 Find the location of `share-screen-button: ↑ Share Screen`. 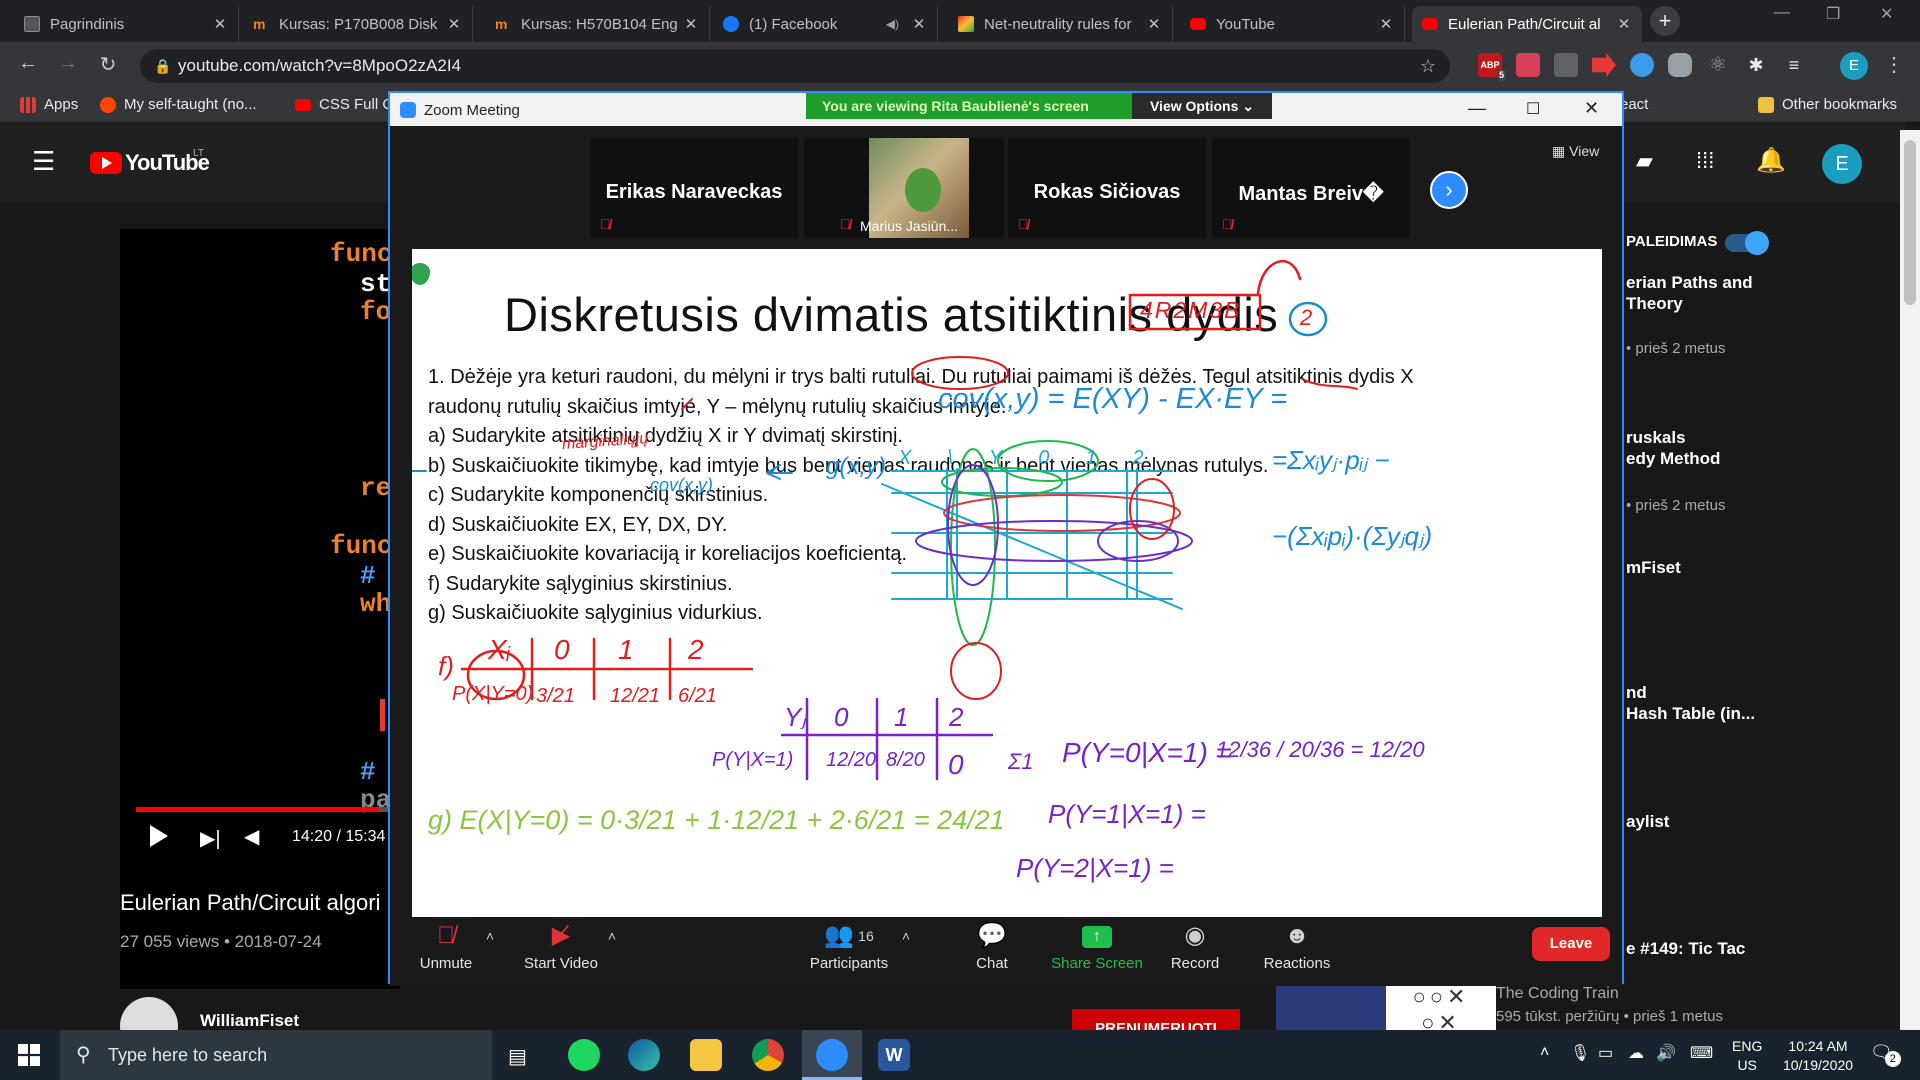

share-screen-button: ↑ Share Screen is located at coordinates (1097, 951).